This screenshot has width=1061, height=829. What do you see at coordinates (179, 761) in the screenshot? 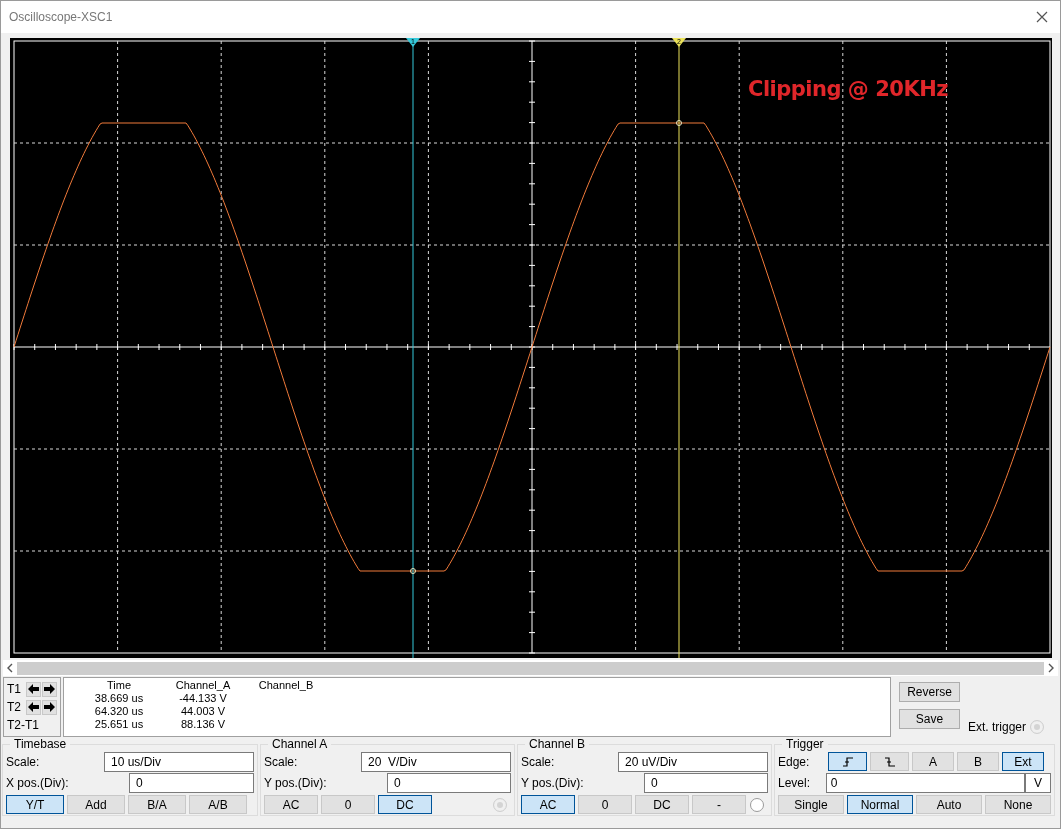
I see `input-field: 10 us/Div` at bounding box center [179, 761].